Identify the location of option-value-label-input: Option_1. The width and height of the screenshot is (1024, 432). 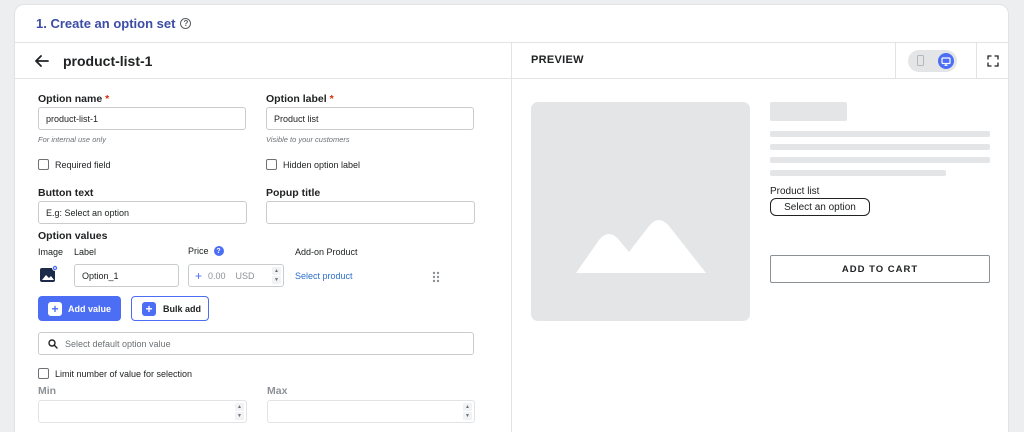
(126, 275).